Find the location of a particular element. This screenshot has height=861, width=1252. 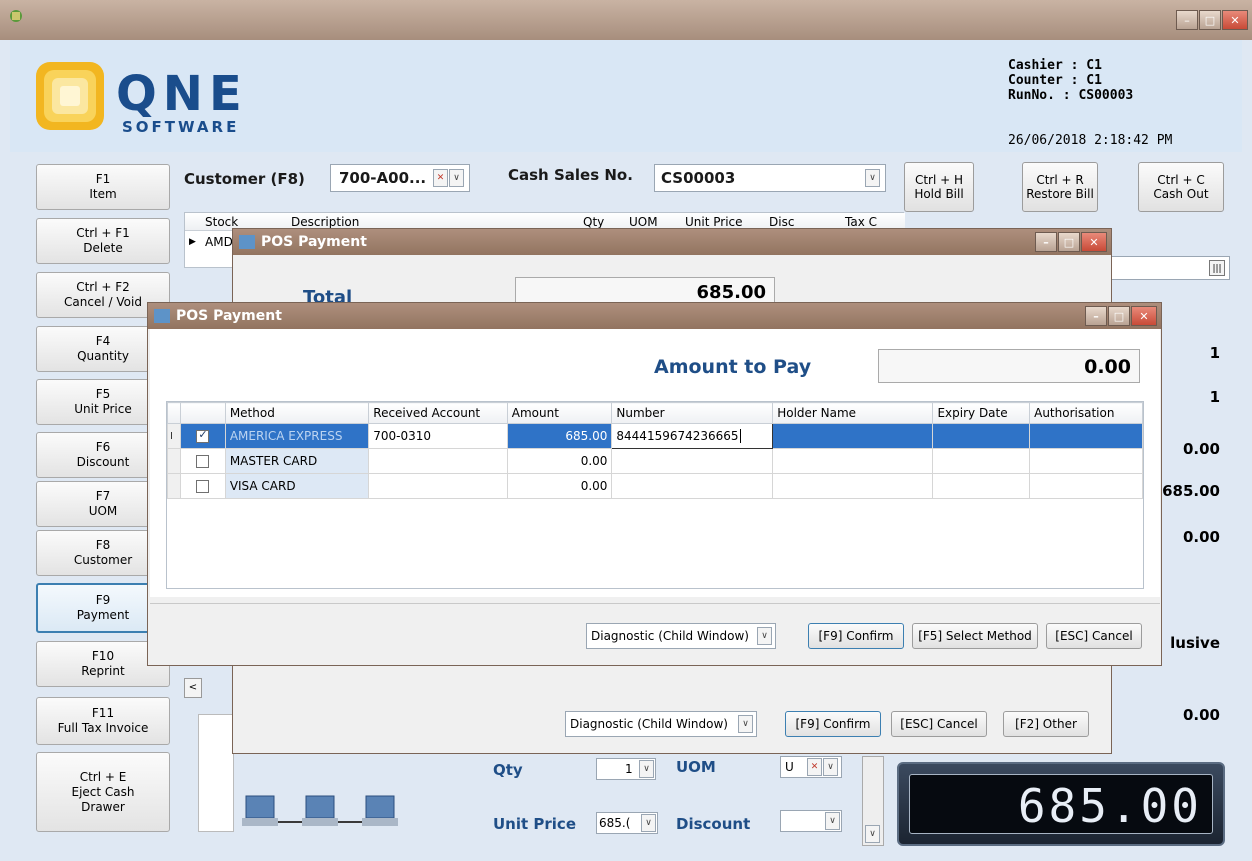

cash-out-button: Ctrl + C Cash Out is located at coordinates (1181, 187).